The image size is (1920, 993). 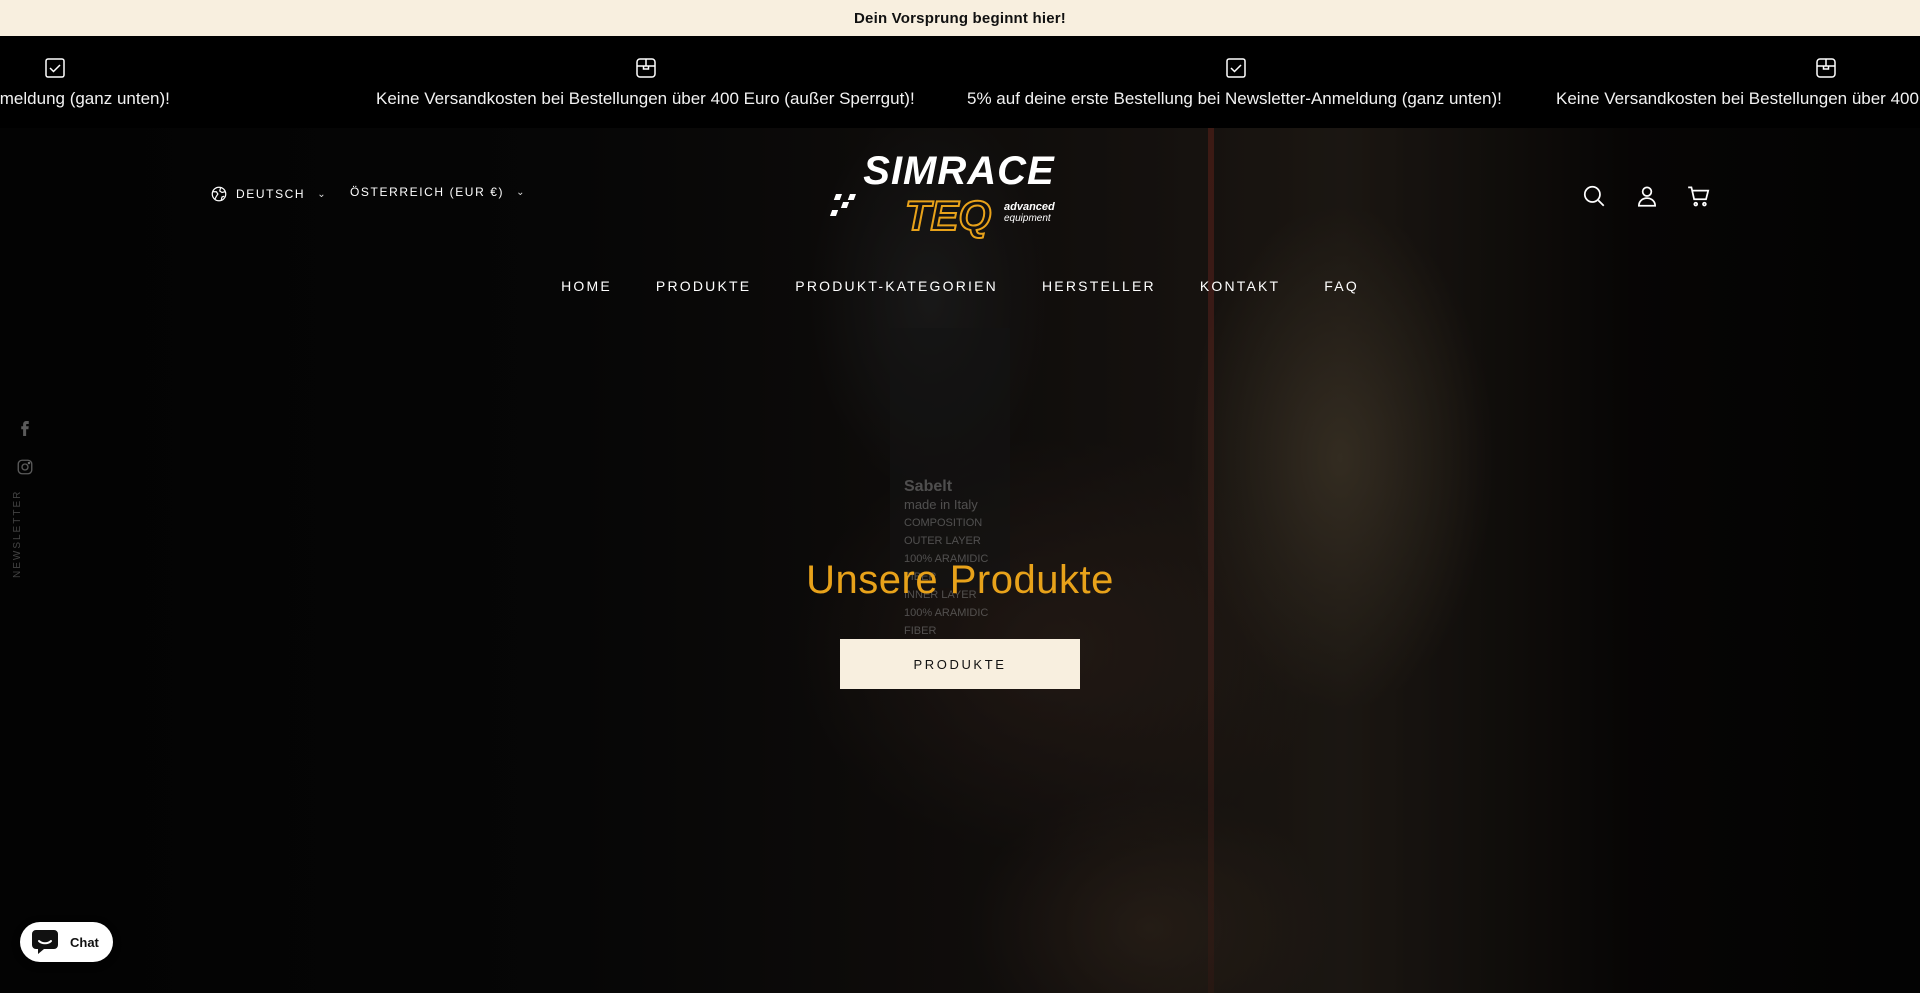 What do you see at coordinates (960, 580) in the screenshot?
I see `hero-title: Unsere Produkte` at bounding box center [960, 580].